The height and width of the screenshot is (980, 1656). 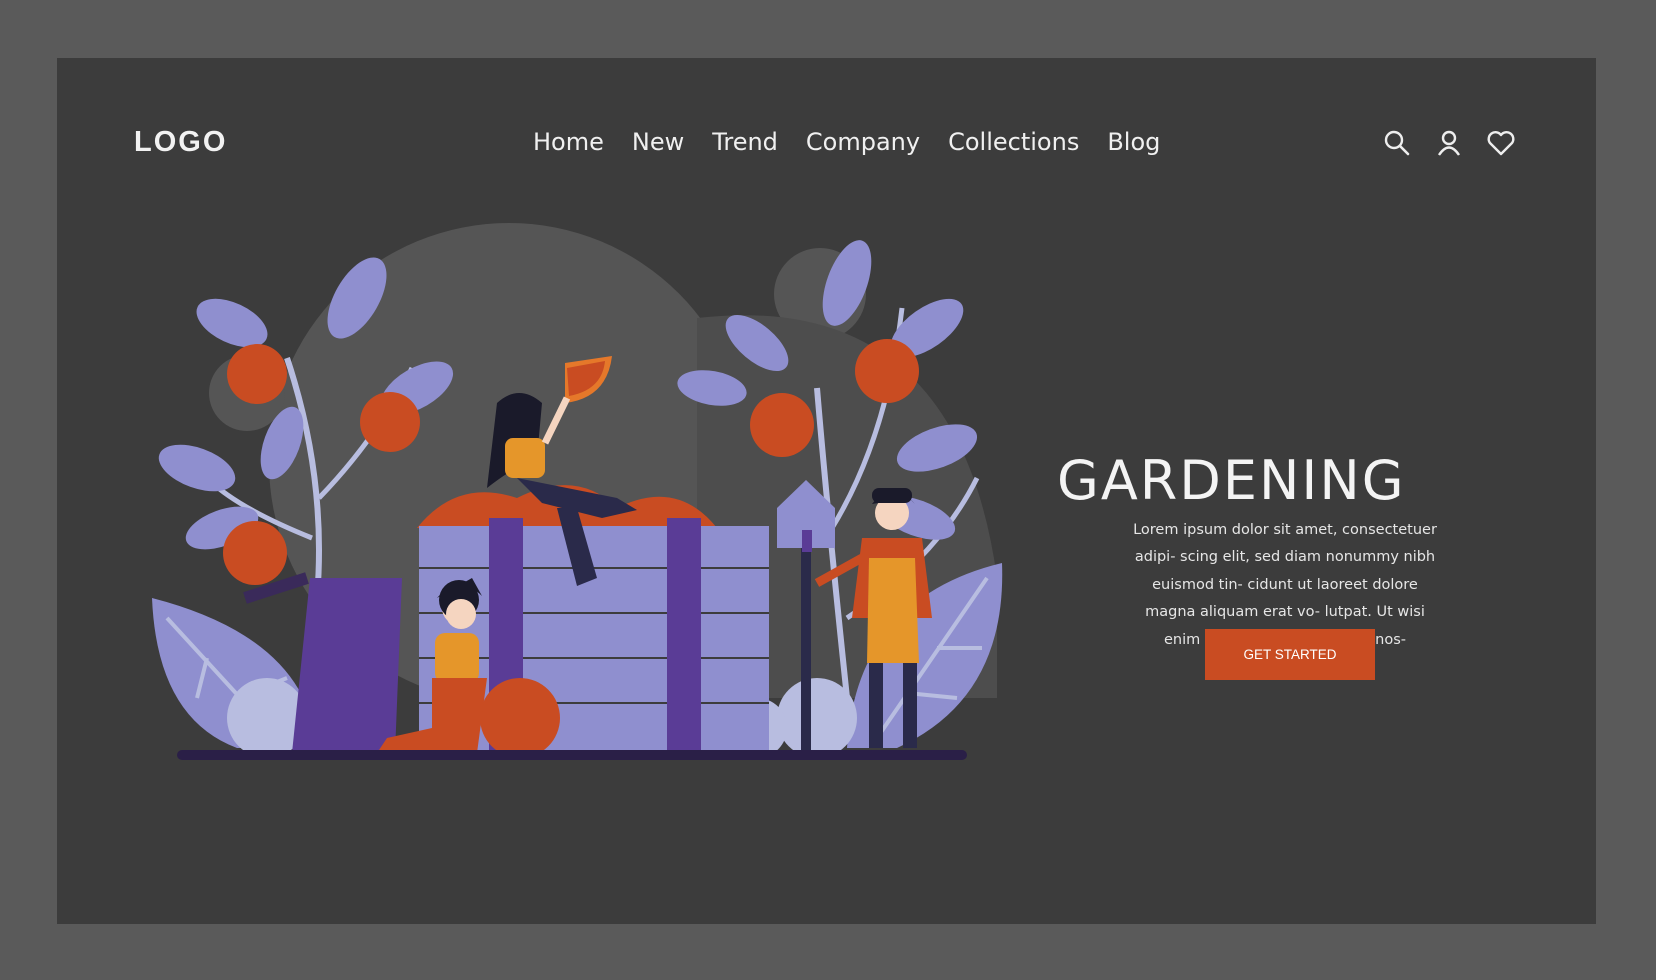 What do you see at coordinates (347, 665) in the screenshot?
I see `watering-can` at bounding box center [347, 665].